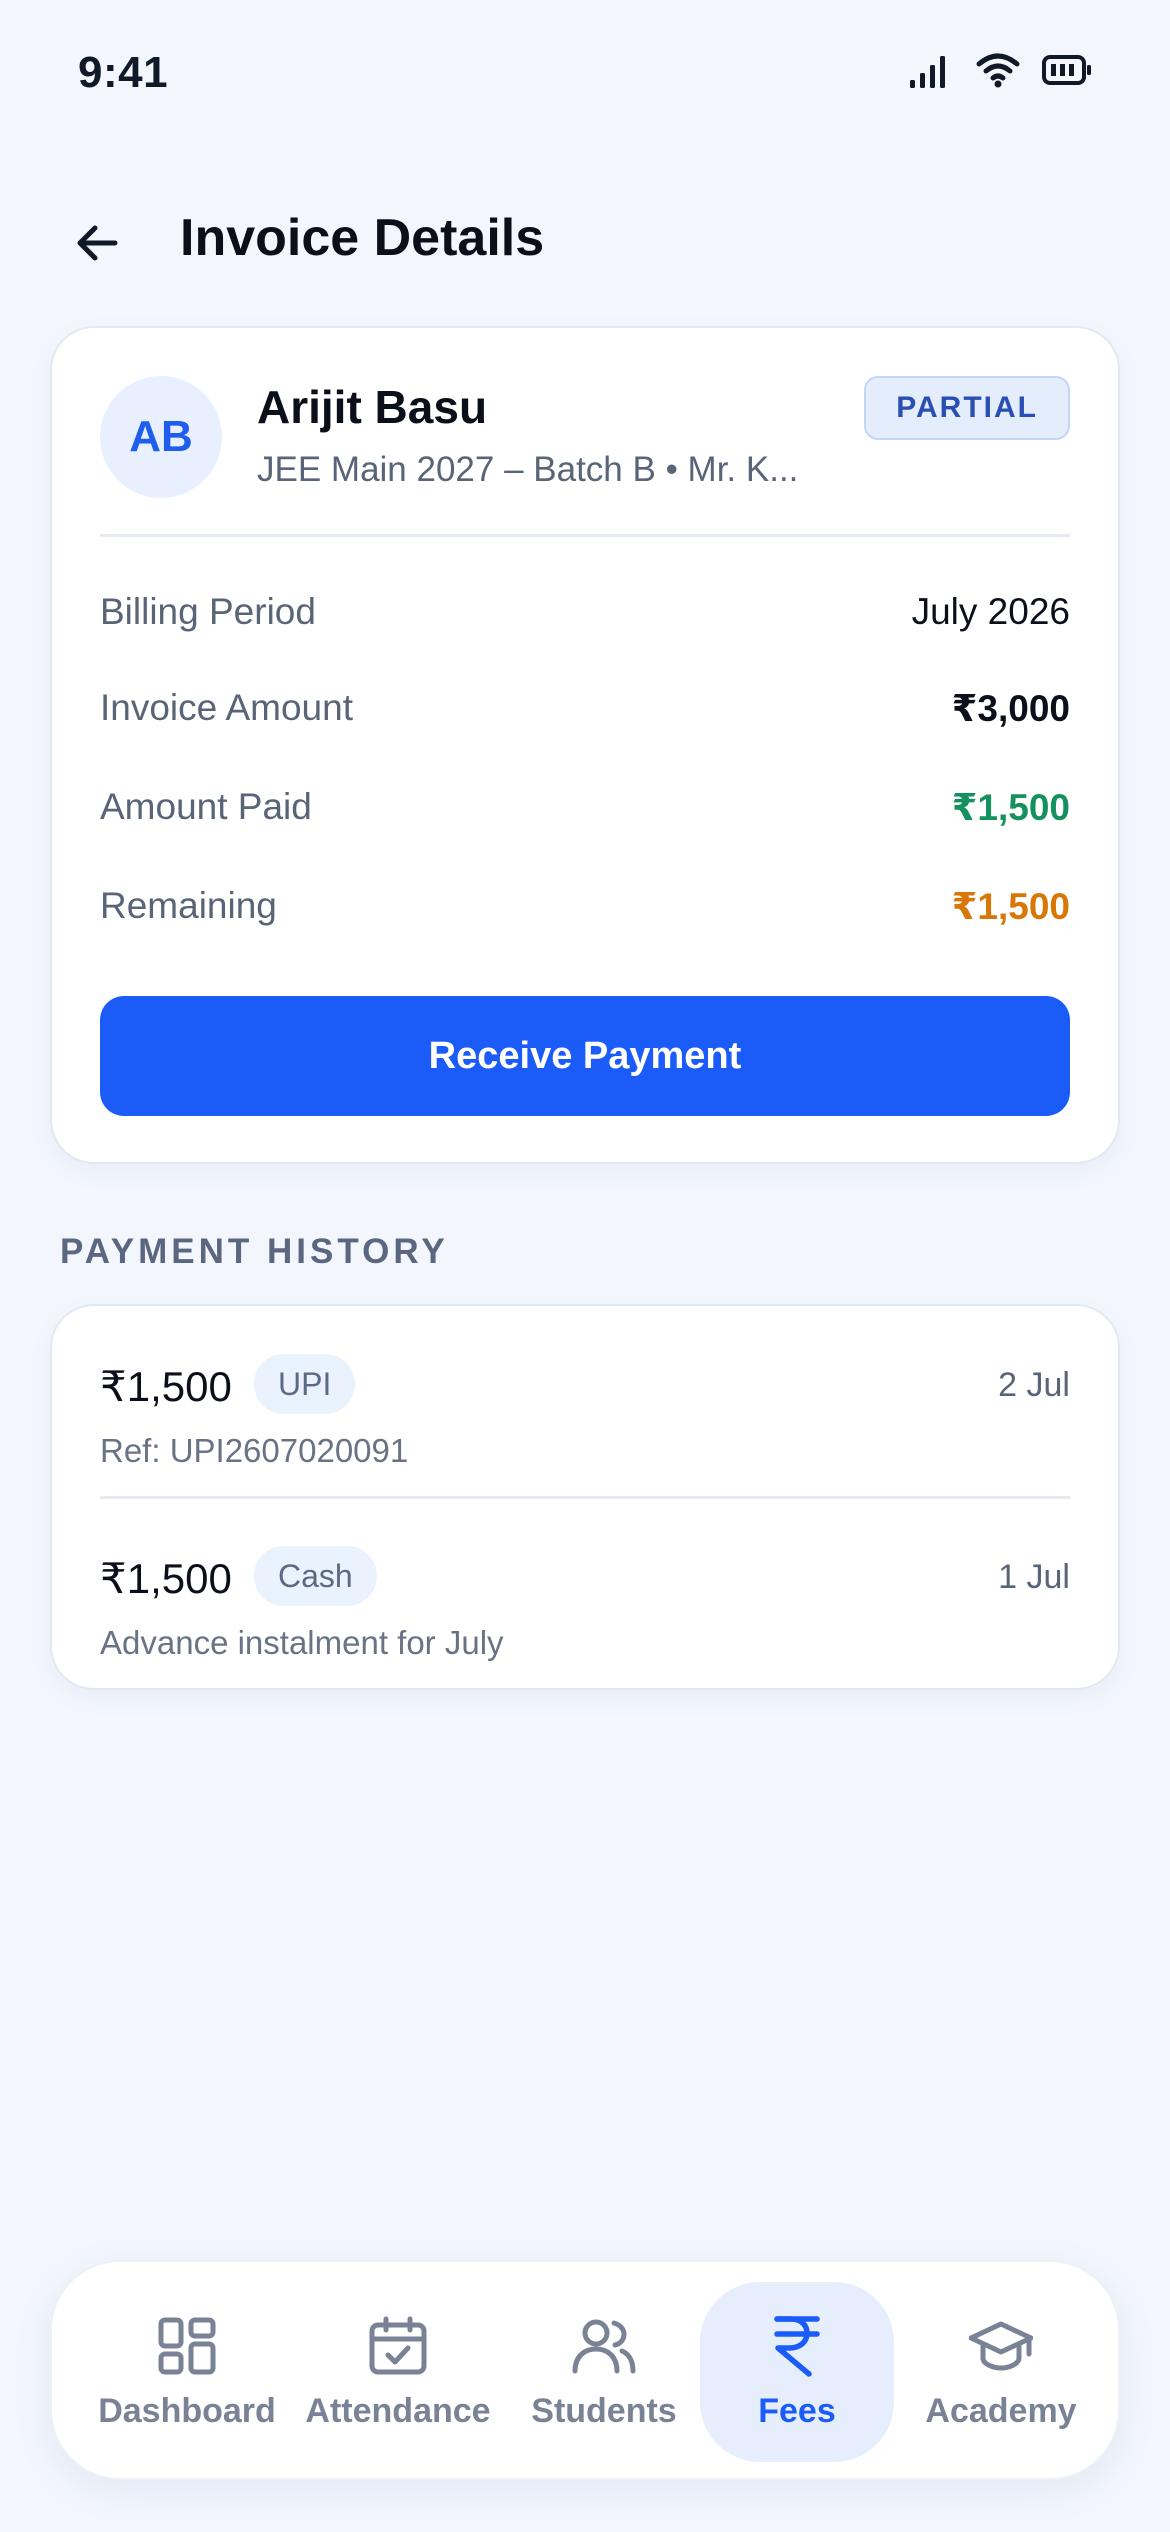 This screenshot has height=2532, width=1170. Describe the element at coordinates (990, 611) in the screenshot. I see `detail-value: July 2026` at that location.